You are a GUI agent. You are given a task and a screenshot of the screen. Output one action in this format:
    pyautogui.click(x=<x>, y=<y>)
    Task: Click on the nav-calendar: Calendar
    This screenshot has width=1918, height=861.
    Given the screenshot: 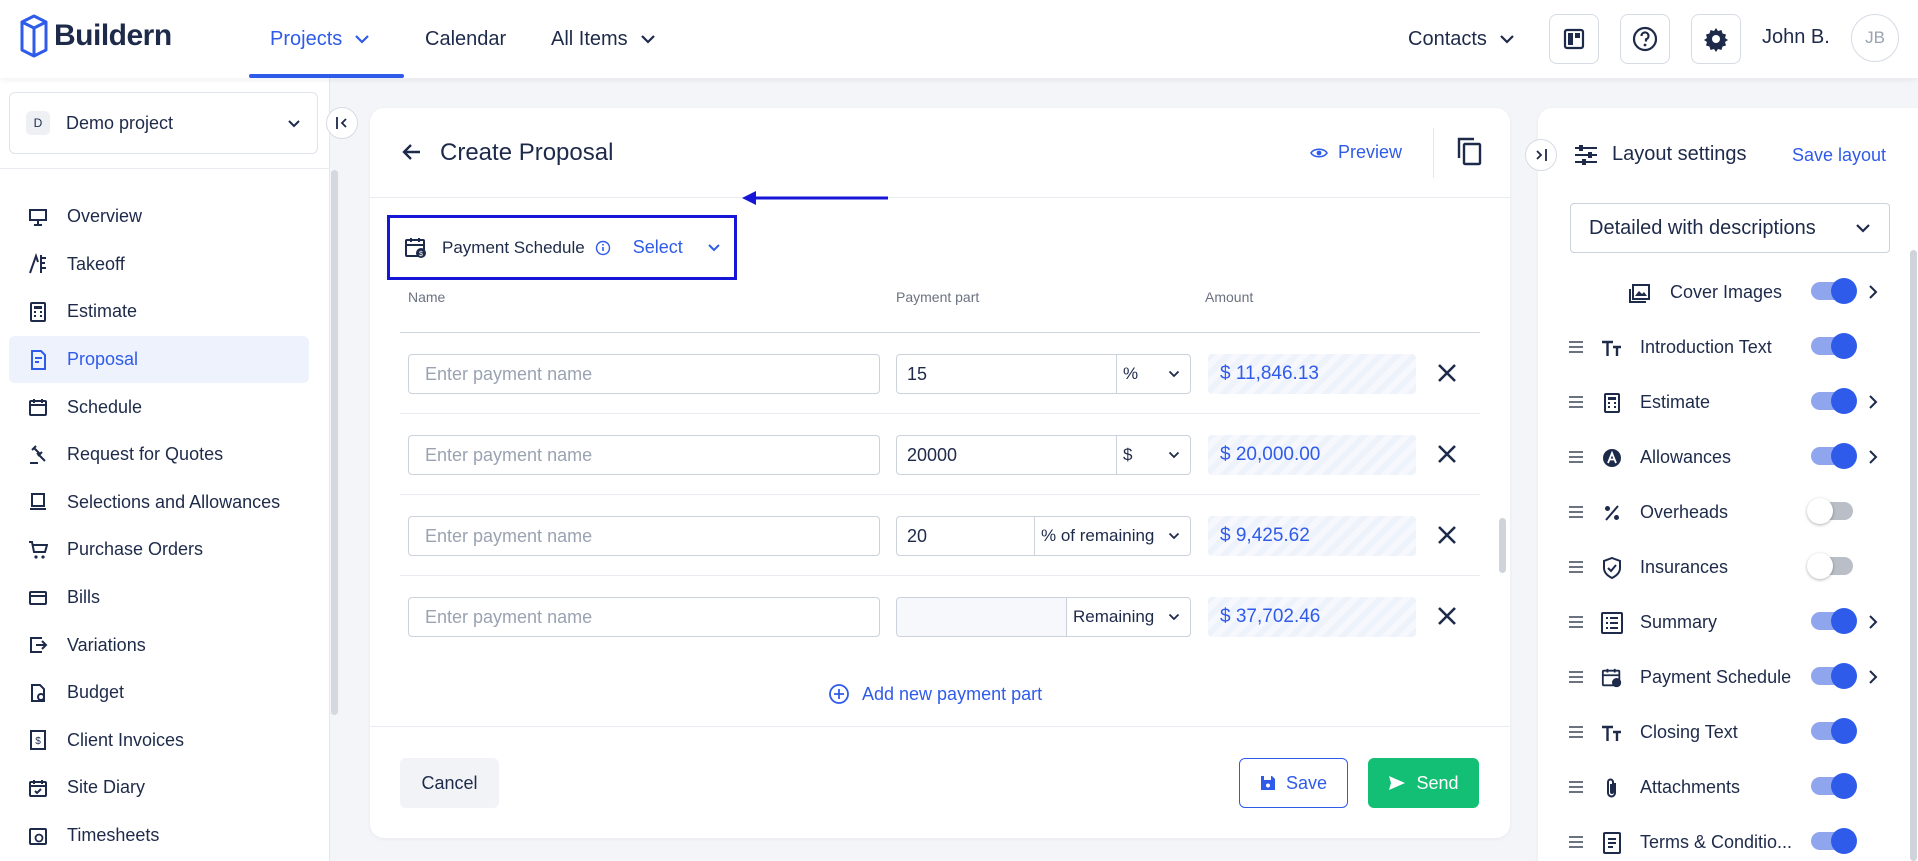 What is the action you would take?
    pyautogui.click(x=465, y=39)
    